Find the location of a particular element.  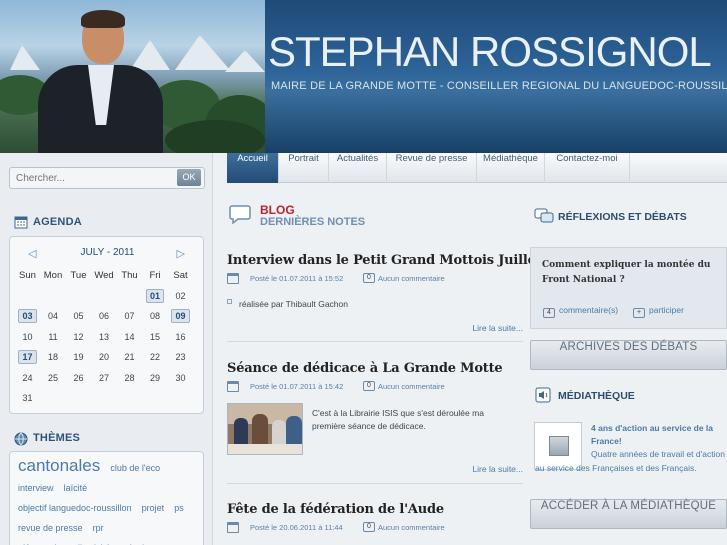

tag-link: laïcité is located at coordinates (76, 488).